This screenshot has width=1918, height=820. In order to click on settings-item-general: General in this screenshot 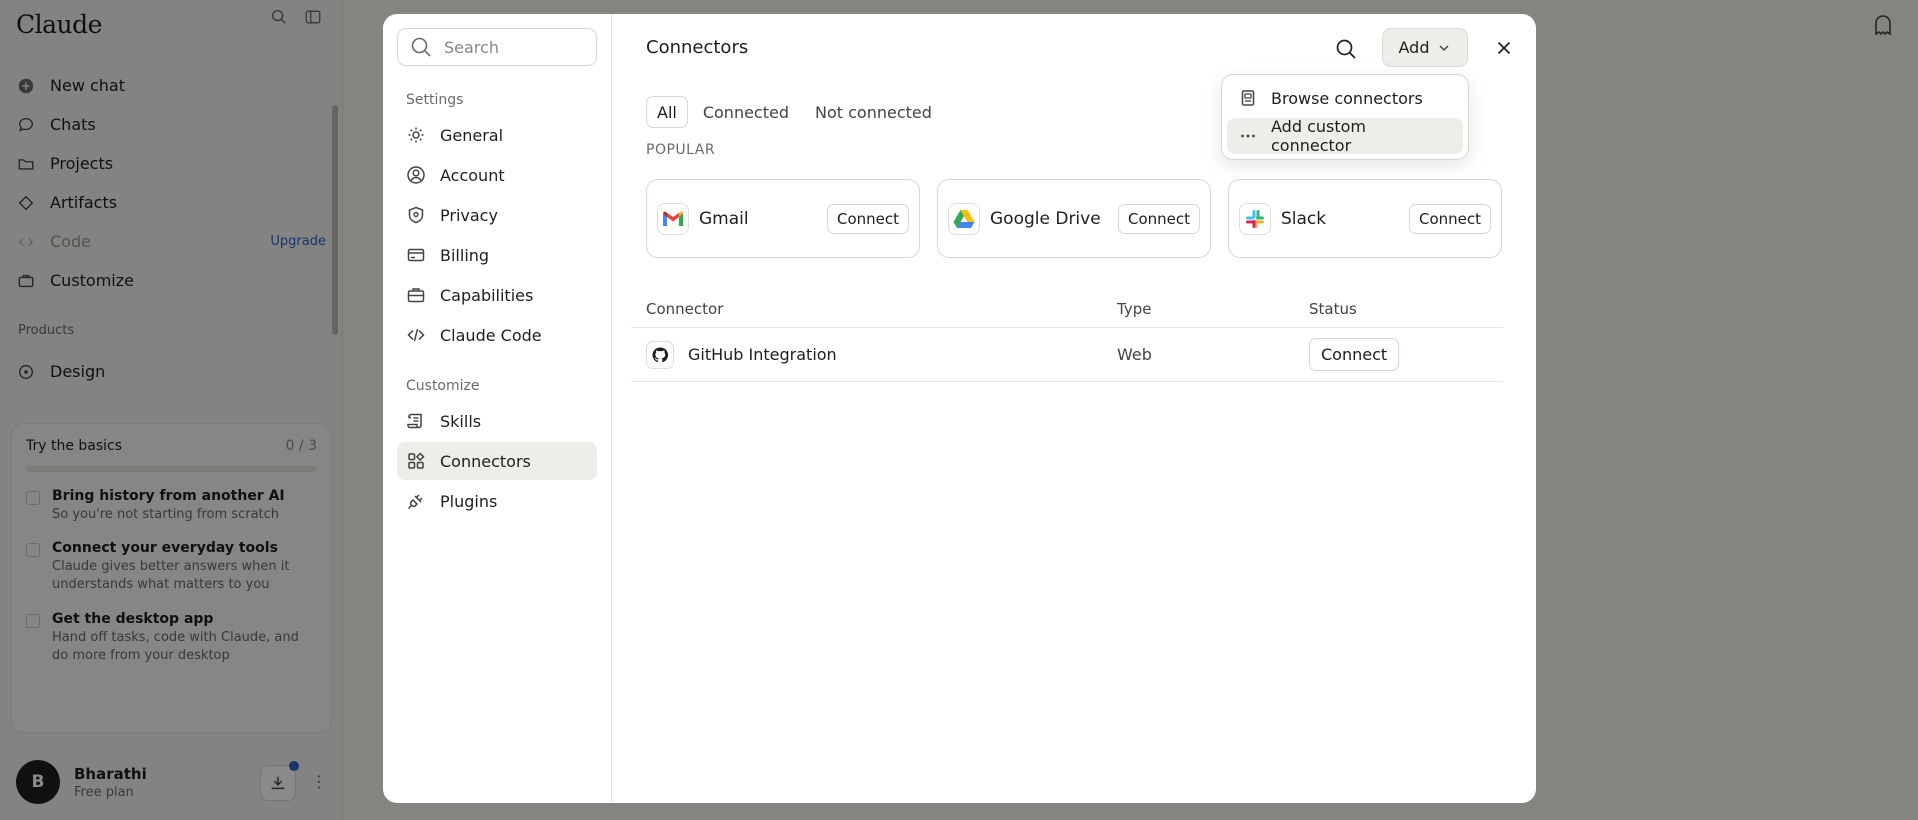, I will do `click(497, 135)`.